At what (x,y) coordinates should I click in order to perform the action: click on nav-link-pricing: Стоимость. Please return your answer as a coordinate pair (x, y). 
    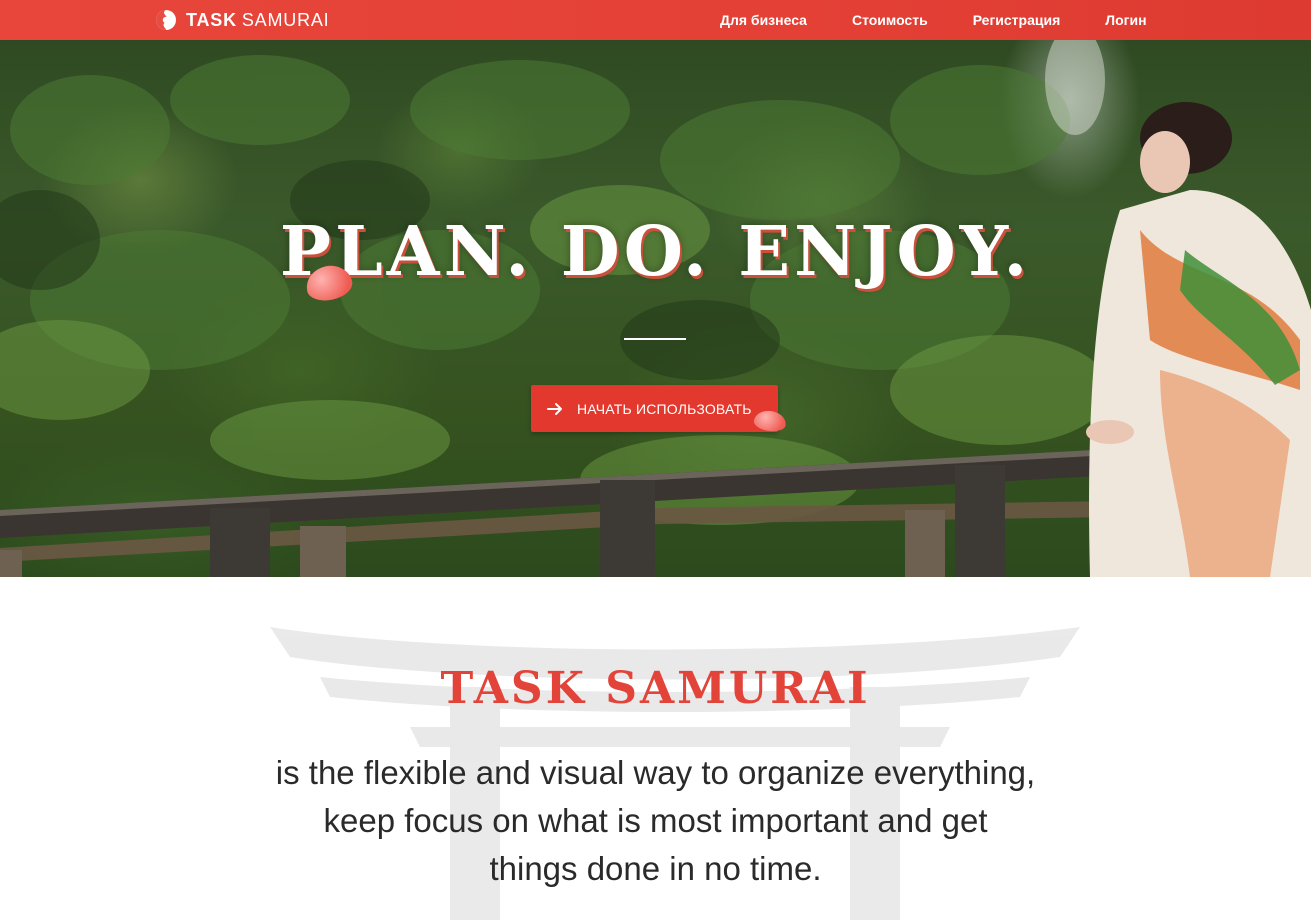
    Looking at the image, I should click on (890, 20).